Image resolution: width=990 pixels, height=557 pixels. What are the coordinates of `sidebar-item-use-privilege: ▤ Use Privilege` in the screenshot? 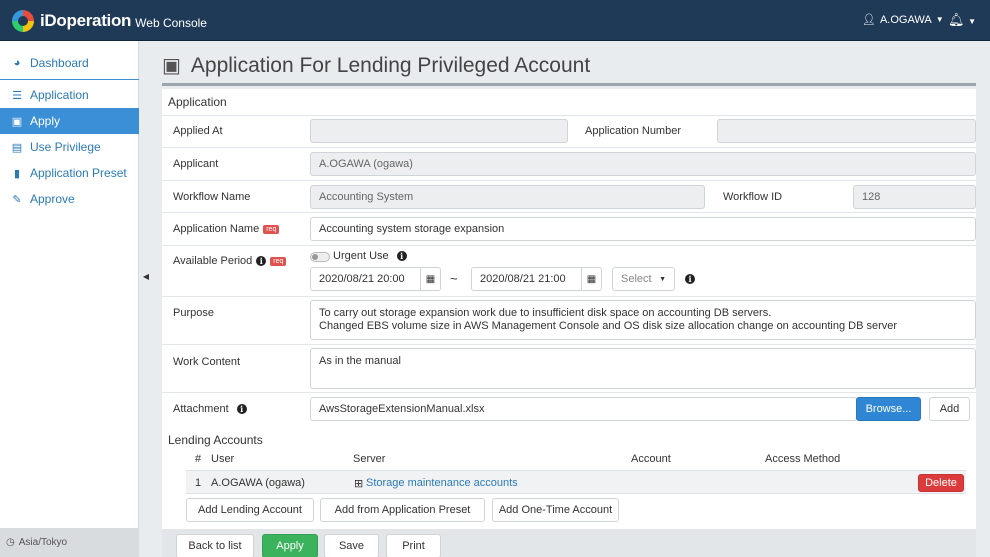 It's located at (69, 147).